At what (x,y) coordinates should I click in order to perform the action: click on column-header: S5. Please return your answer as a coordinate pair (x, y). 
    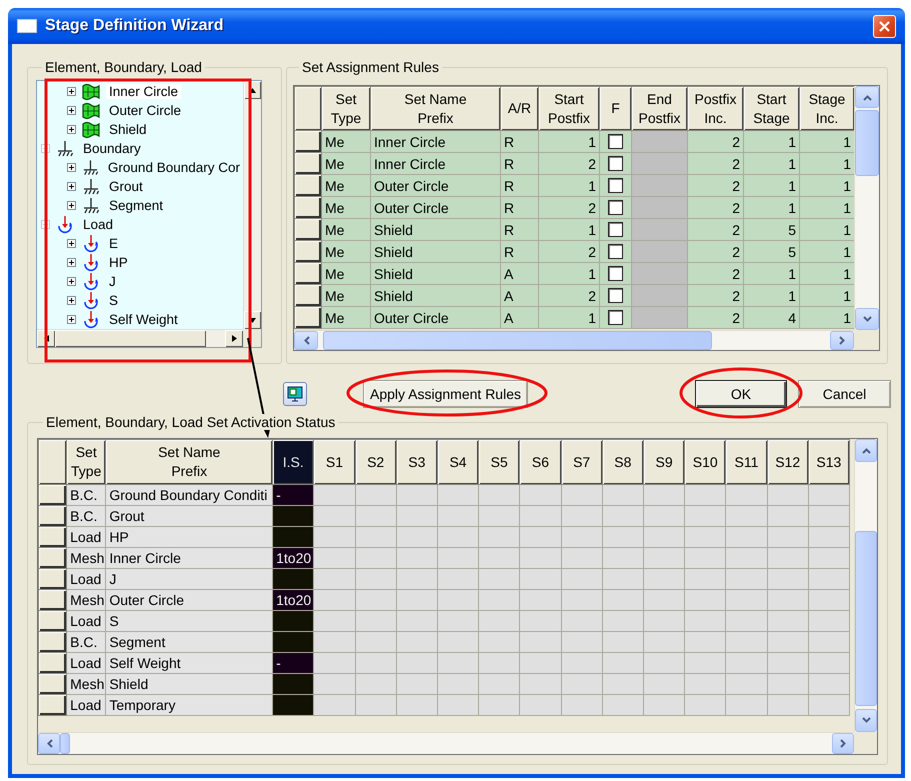
    Looking at the image, I should click on (499, 462).